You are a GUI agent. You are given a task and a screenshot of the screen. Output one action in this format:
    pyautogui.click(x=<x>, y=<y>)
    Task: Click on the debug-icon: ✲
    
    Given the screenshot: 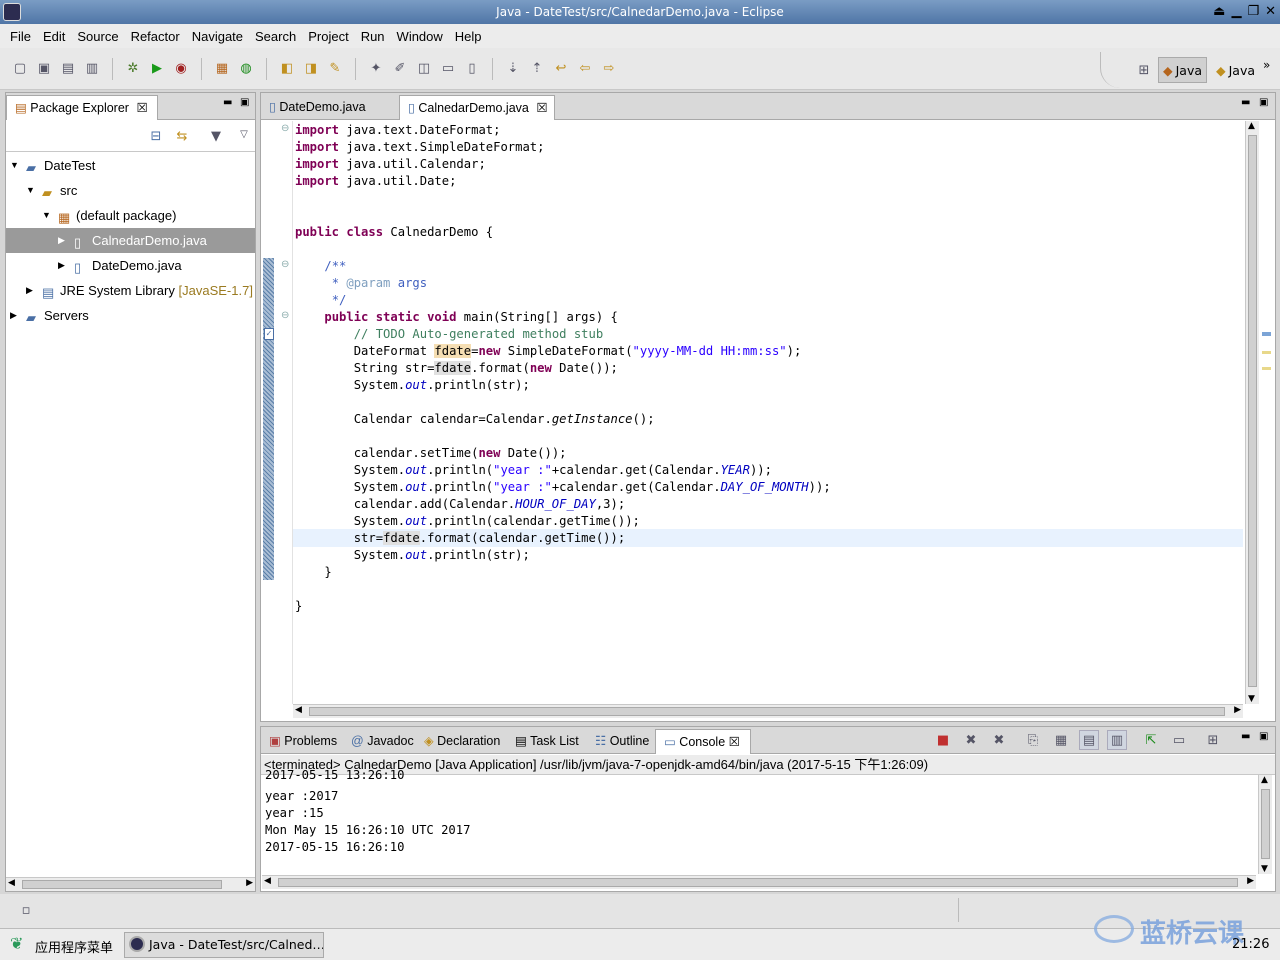 What is the action you would take?
    pyautogui.click(x=133, y=69)
    